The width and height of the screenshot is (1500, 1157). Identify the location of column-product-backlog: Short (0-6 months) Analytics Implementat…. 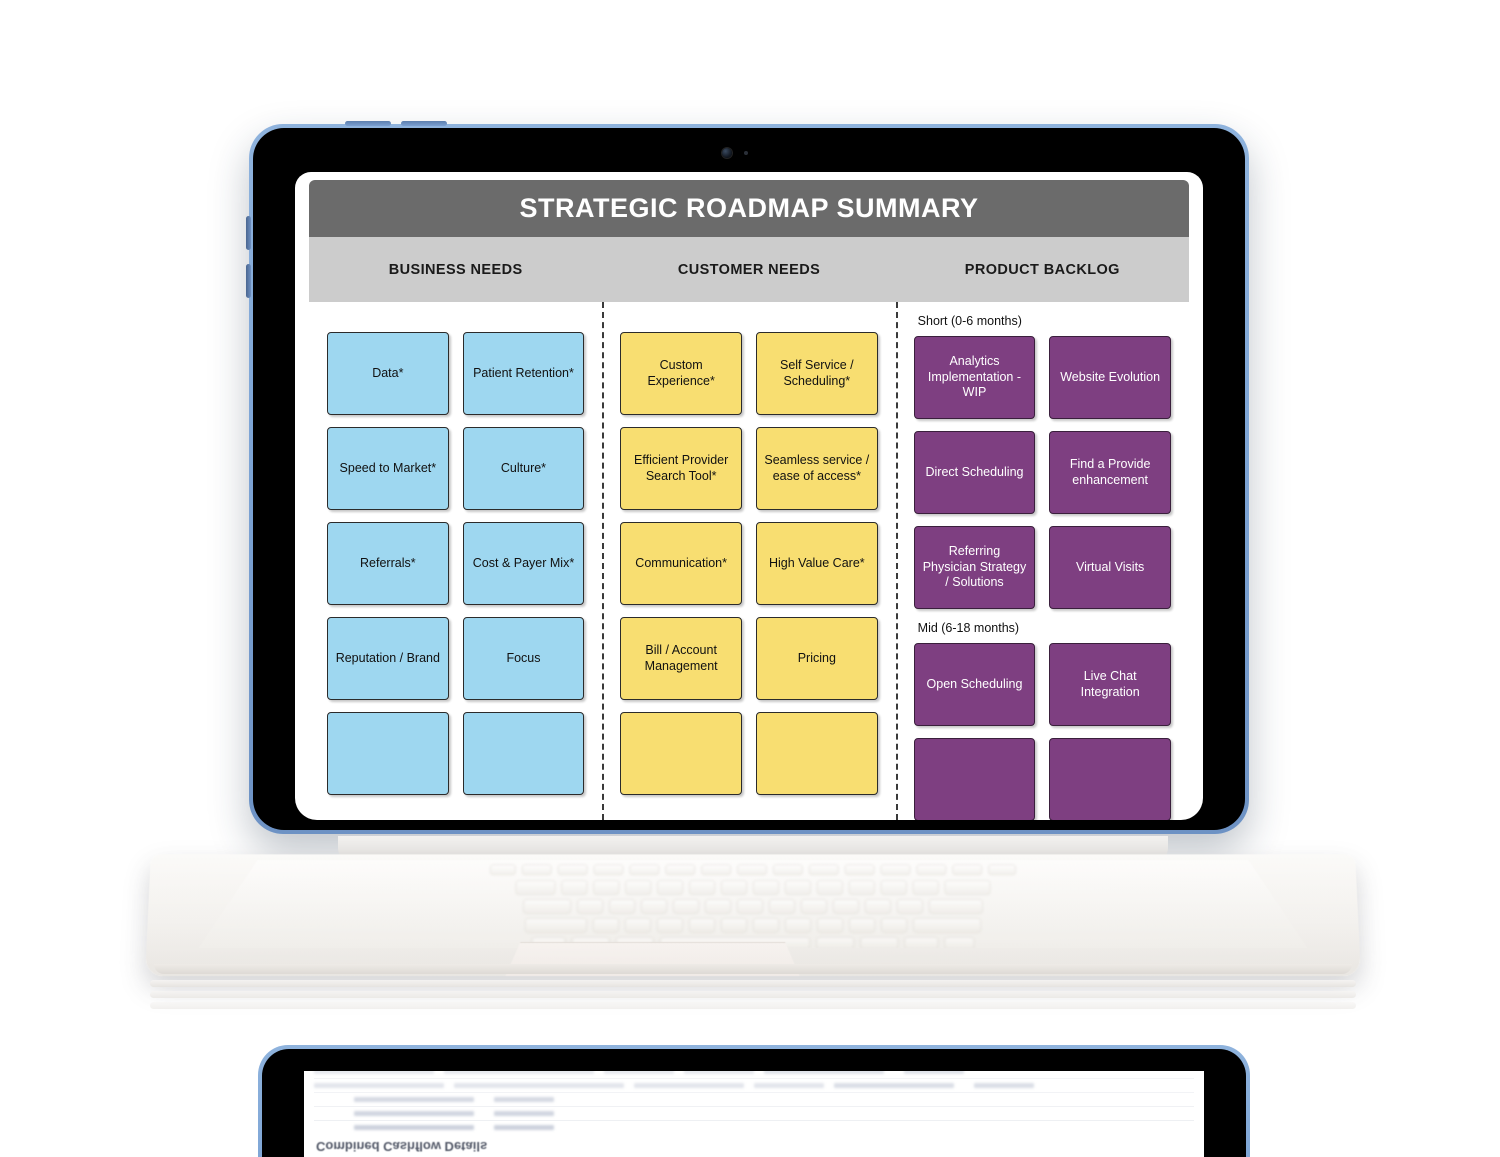
(1042, 561).